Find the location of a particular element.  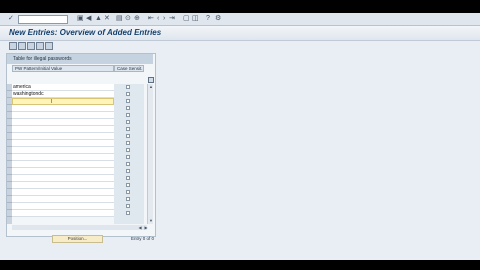

column-header-pattern: PW Pattern/Initial Value is located at coordinates (63, 68).